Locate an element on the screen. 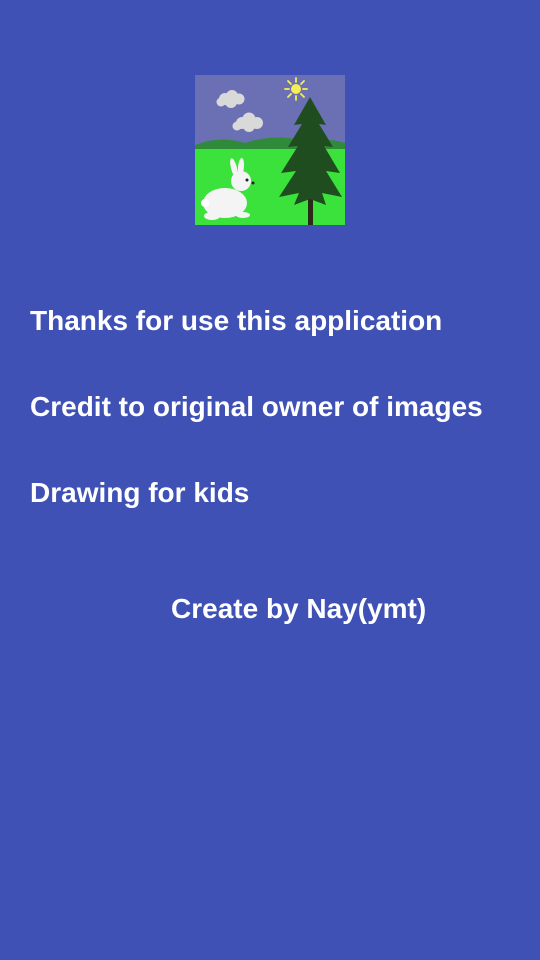 This screenshot has width=540, height=960. sun-icon is located at coordinates (296, 89).